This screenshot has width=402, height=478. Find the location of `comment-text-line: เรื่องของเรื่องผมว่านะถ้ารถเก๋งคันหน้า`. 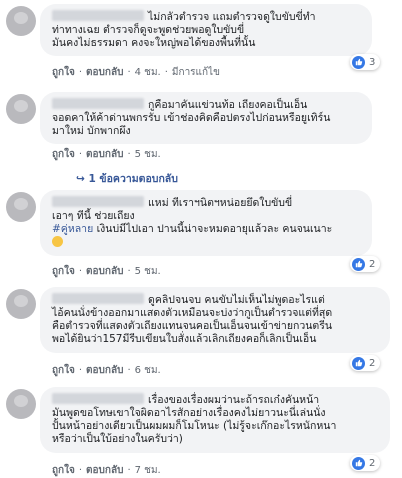

comment-text-line: เรื่องของเรื่องผมว่านะถ้ารถเก๋งคันหน้า is located at coordinates (234, 400).